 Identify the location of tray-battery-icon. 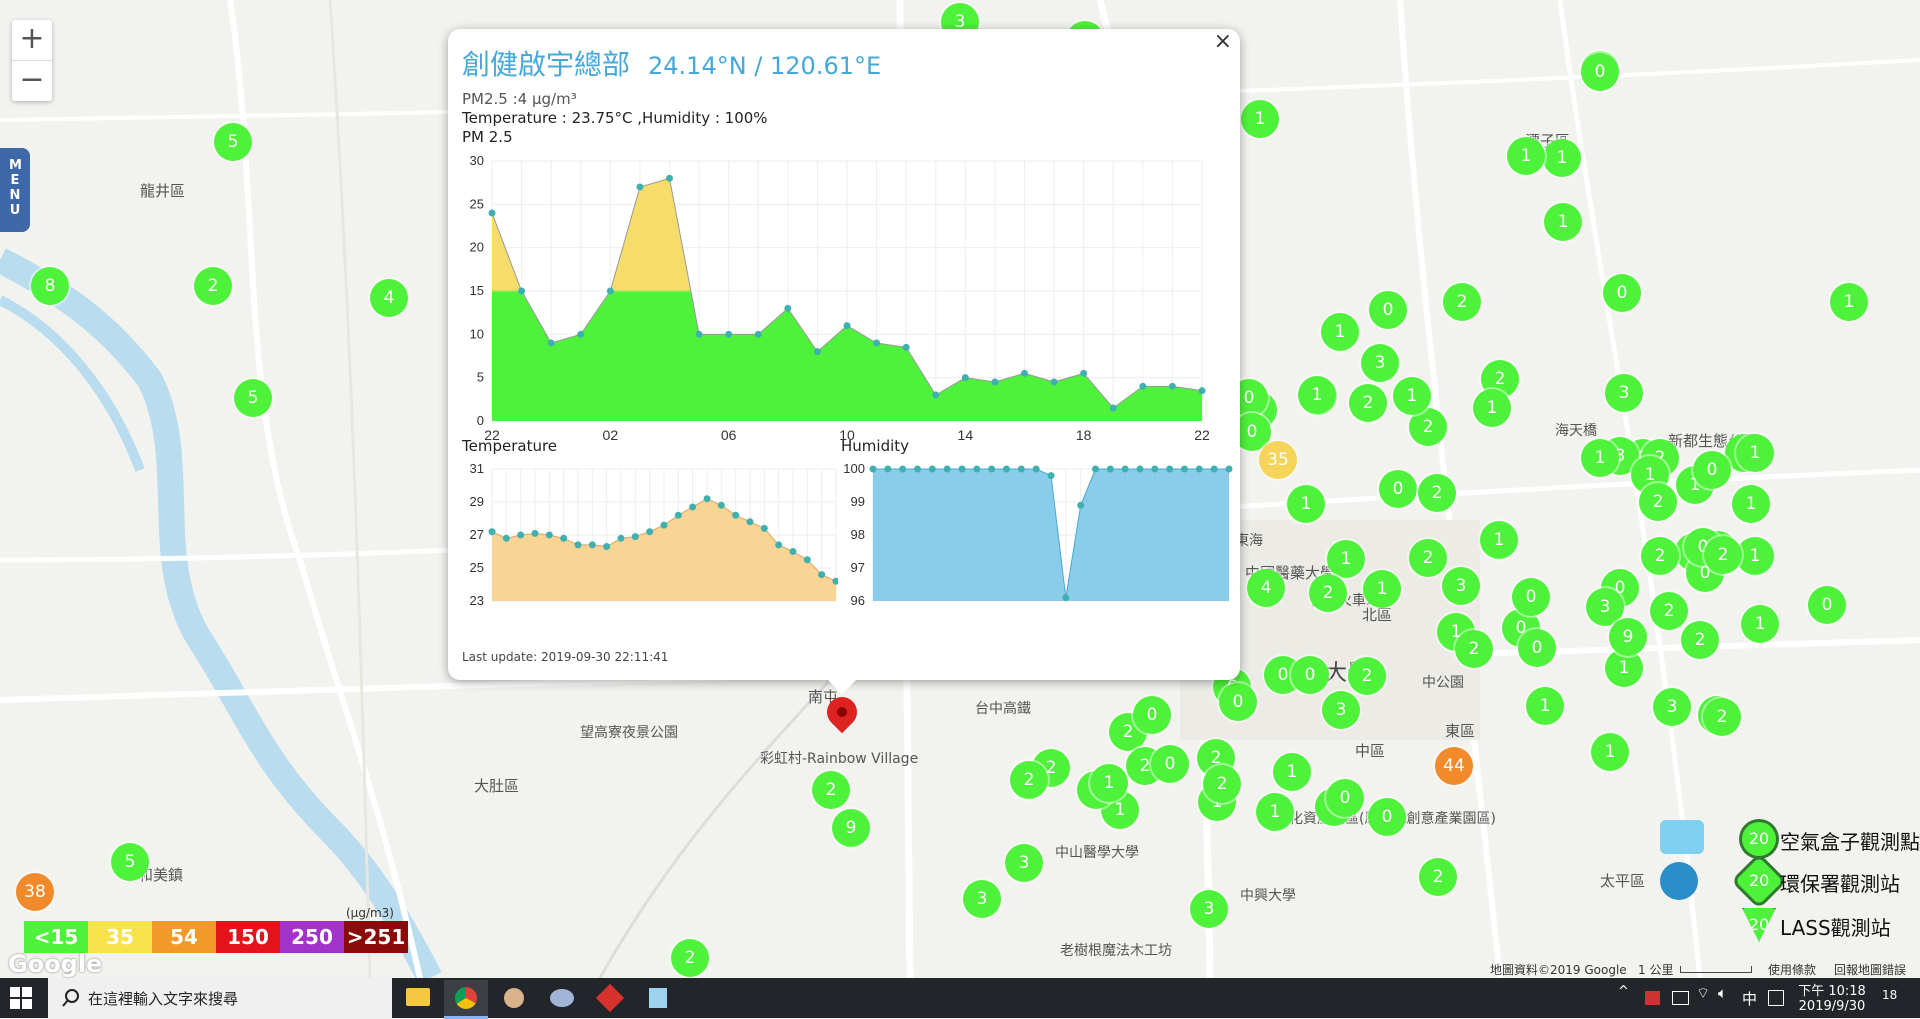
(1680, 998).